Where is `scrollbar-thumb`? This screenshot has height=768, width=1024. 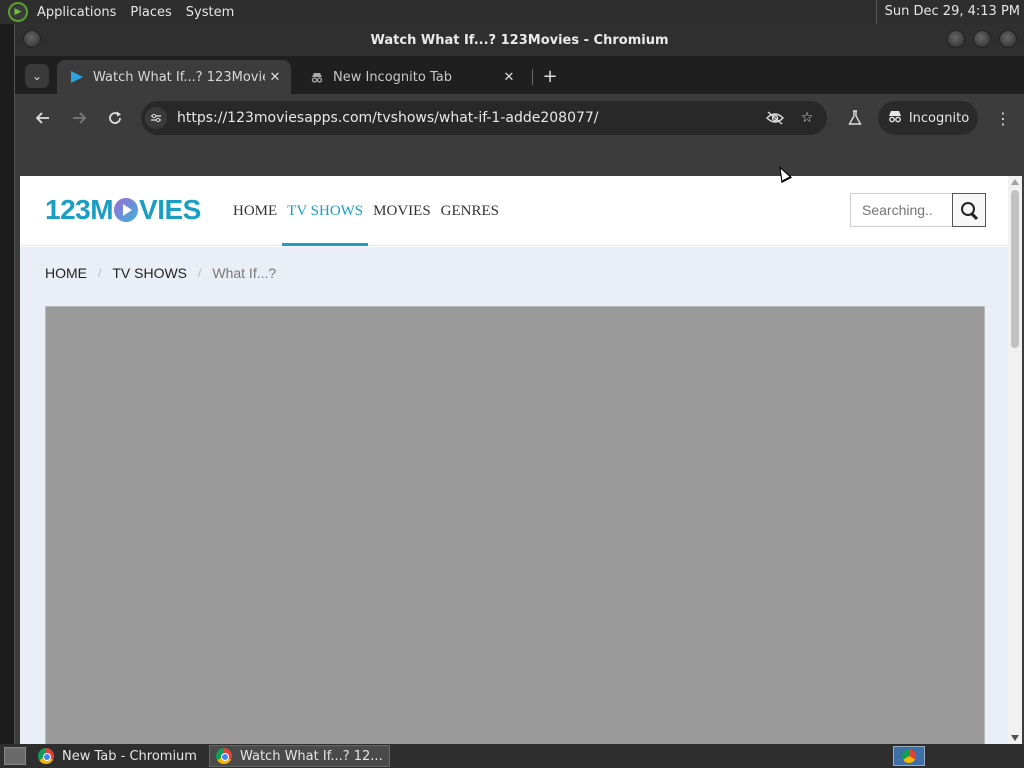
scrollbar-thumb is located at coordinates (1015, 269).